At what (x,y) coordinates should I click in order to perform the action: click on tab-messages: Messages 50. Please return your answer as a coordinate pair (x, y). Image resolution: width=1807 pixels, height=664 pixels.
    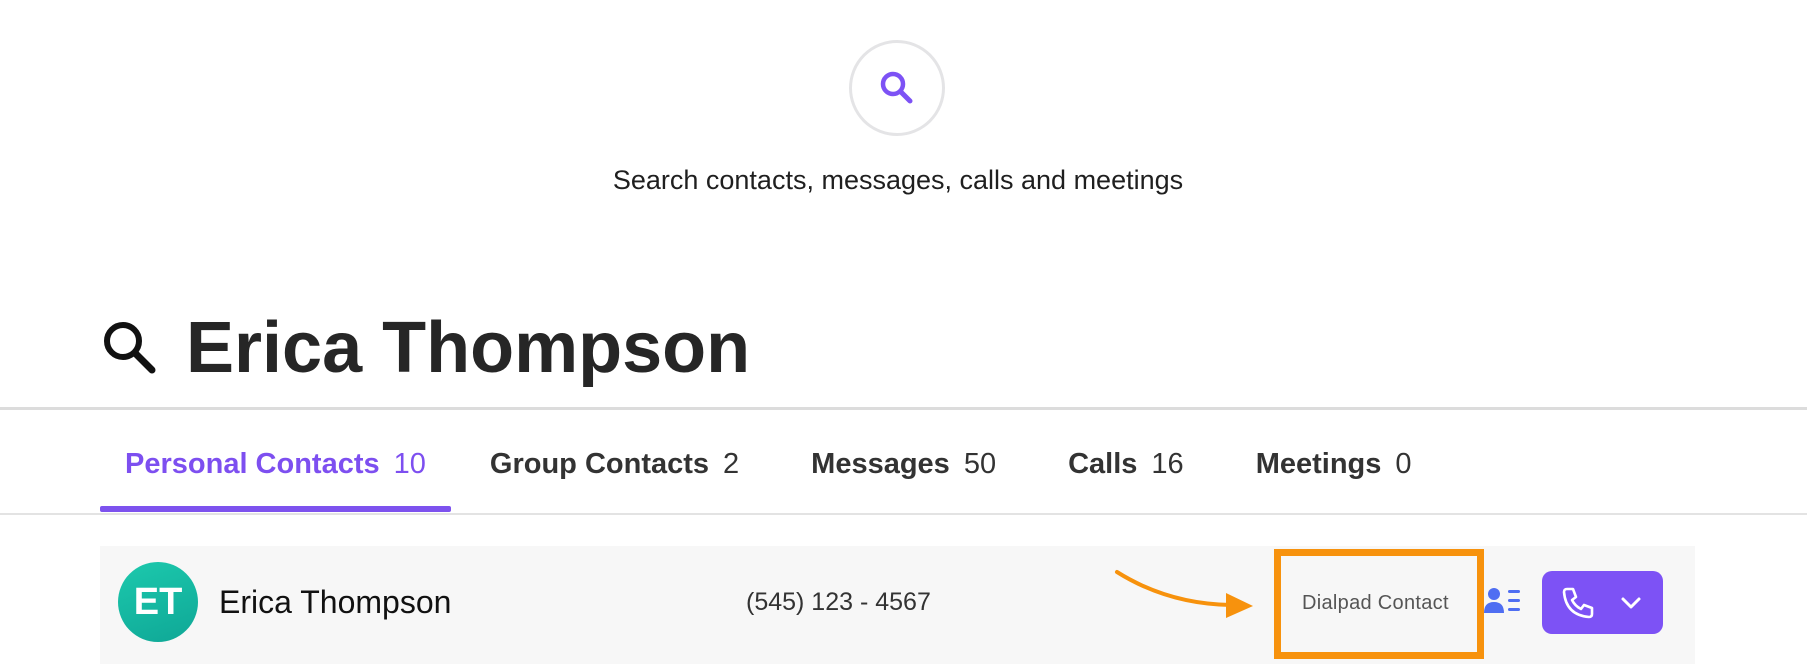
    Looking at the image, I should click on (903, 480).